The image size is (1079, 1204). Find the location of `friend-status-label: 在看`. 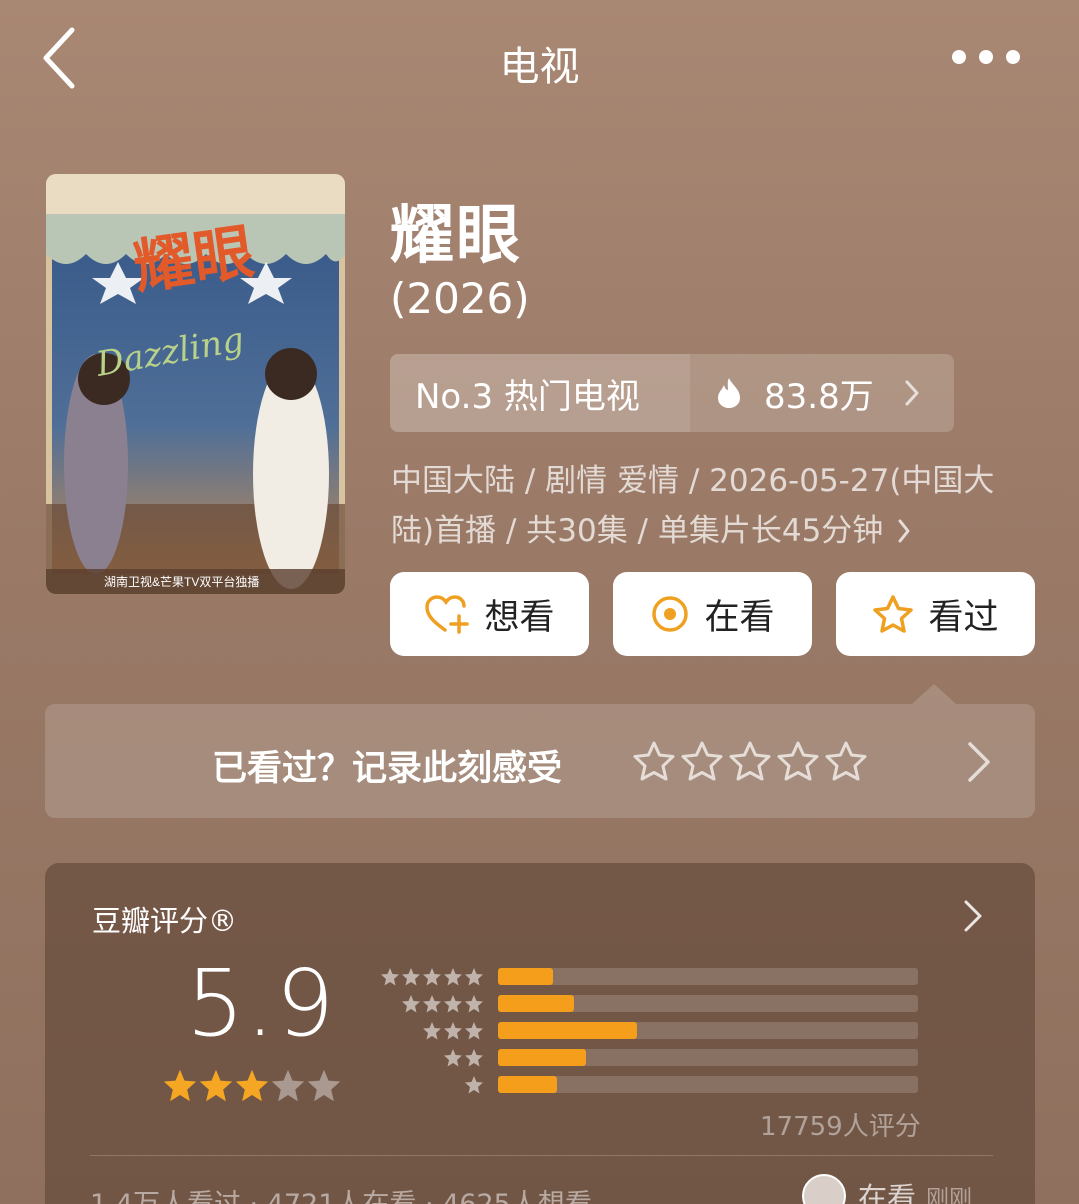

friend-status-label: 在看 is located at coordinates (887, 1192).